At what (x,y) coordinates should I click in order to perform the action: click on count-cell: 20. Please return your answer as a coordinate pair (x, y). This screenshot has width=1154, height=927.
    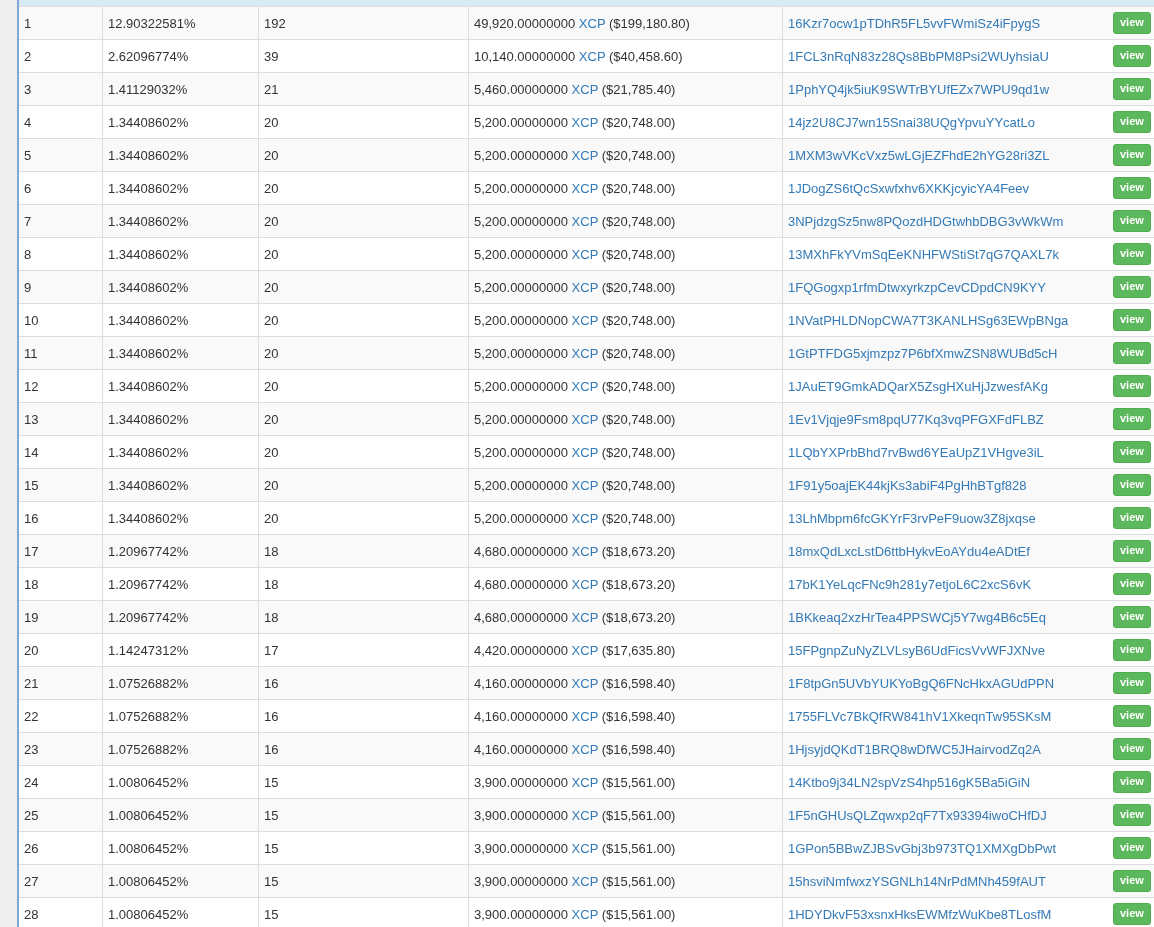
    Looking at the image, I should click on (271, 353).